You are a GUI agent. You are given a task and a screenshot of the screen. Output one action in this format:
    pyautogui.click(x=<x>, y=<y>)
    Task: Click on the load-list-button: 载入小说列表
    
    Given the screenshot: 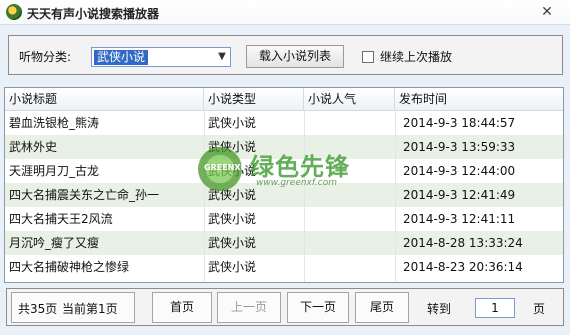 What is the action you would take?
    pyautogui.click(x=295, y=56)
    